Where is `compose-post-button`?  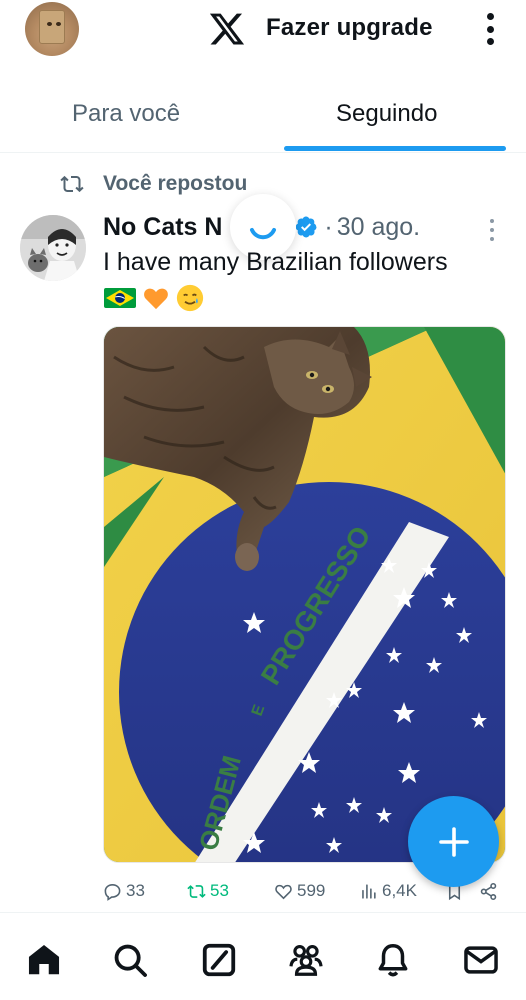 compose-post-button is located at coordinates (453, 841).